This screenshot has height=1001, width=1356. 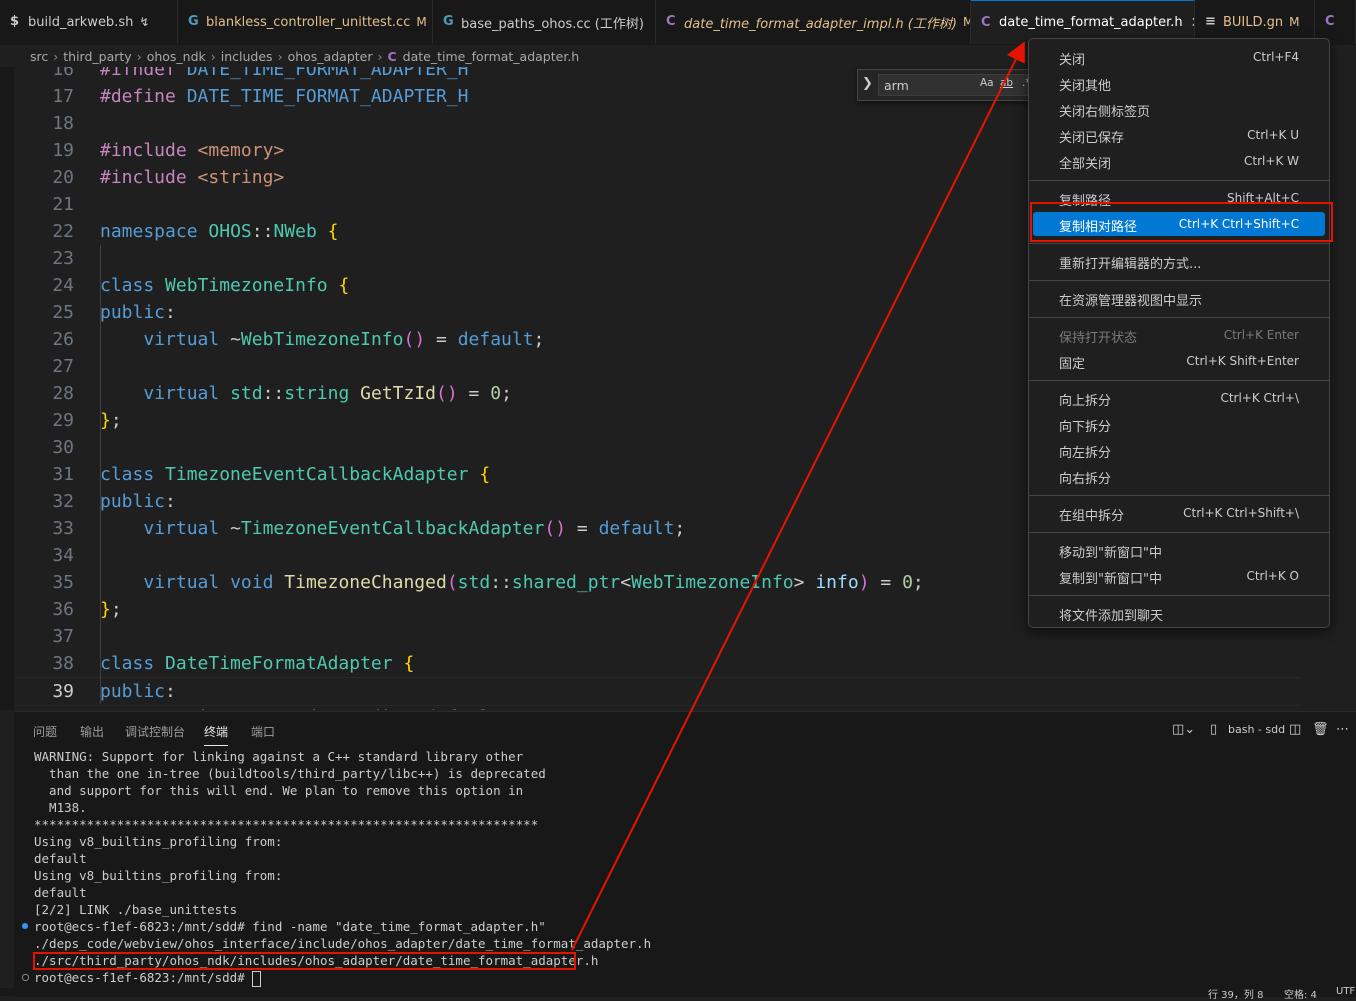 I want to click on menu-item-label: 在组中拆分, so click(x=1092, y=516).